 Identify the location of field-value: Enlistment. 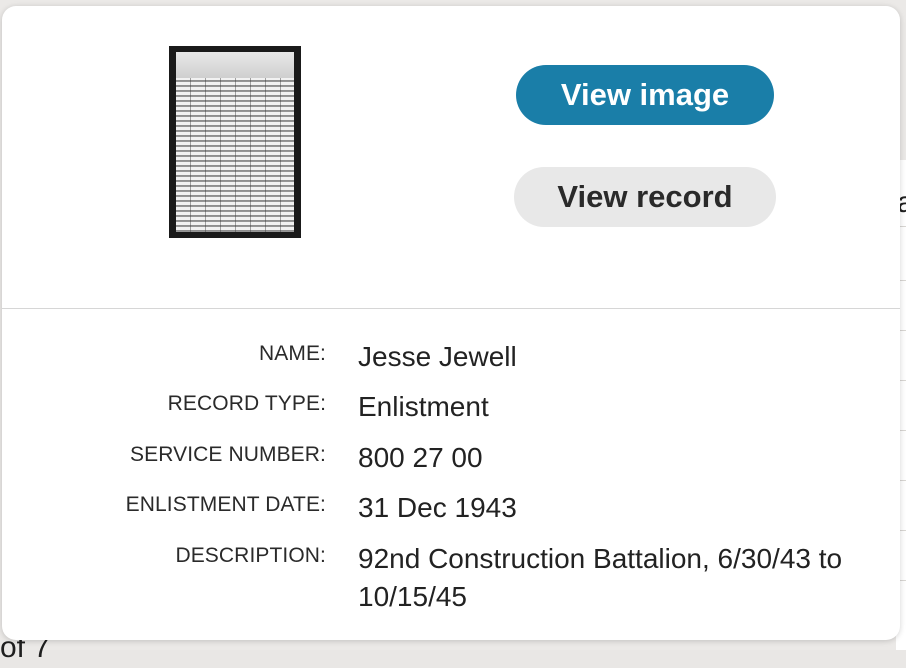
(423, 406).